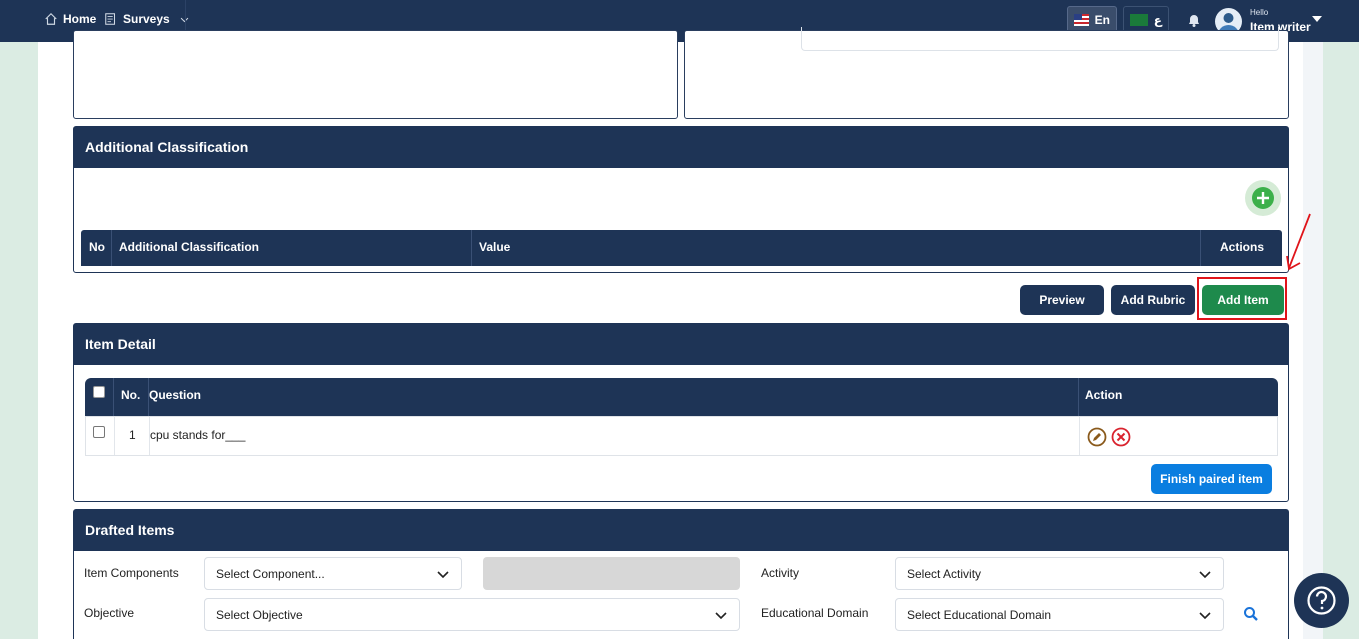 Image resolution: width=1359 pixels, height=639 pixels. I want to click on delete-icon, so click(1121, 437).